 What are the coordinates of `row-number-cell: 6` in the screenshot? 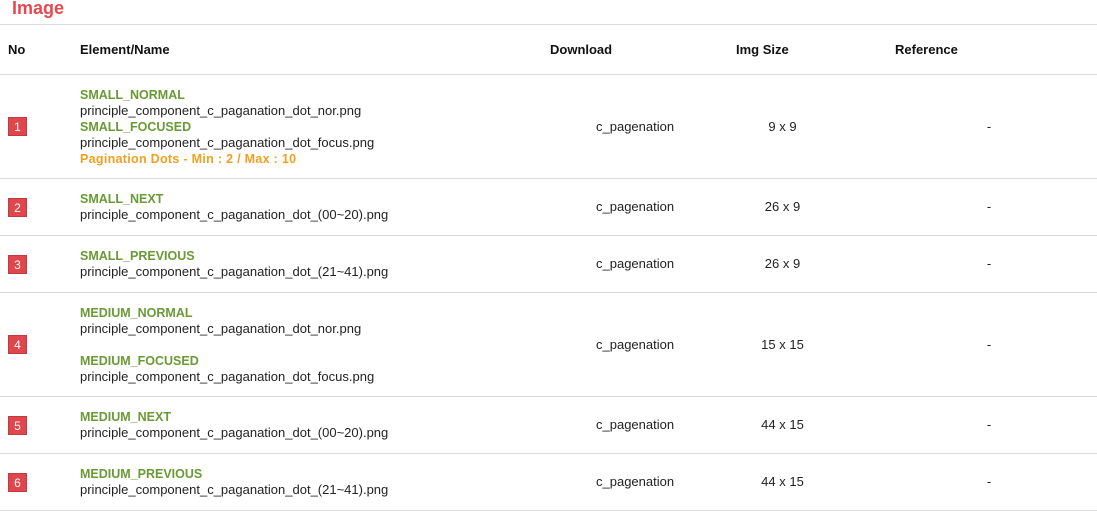 It's located at (40, 482).